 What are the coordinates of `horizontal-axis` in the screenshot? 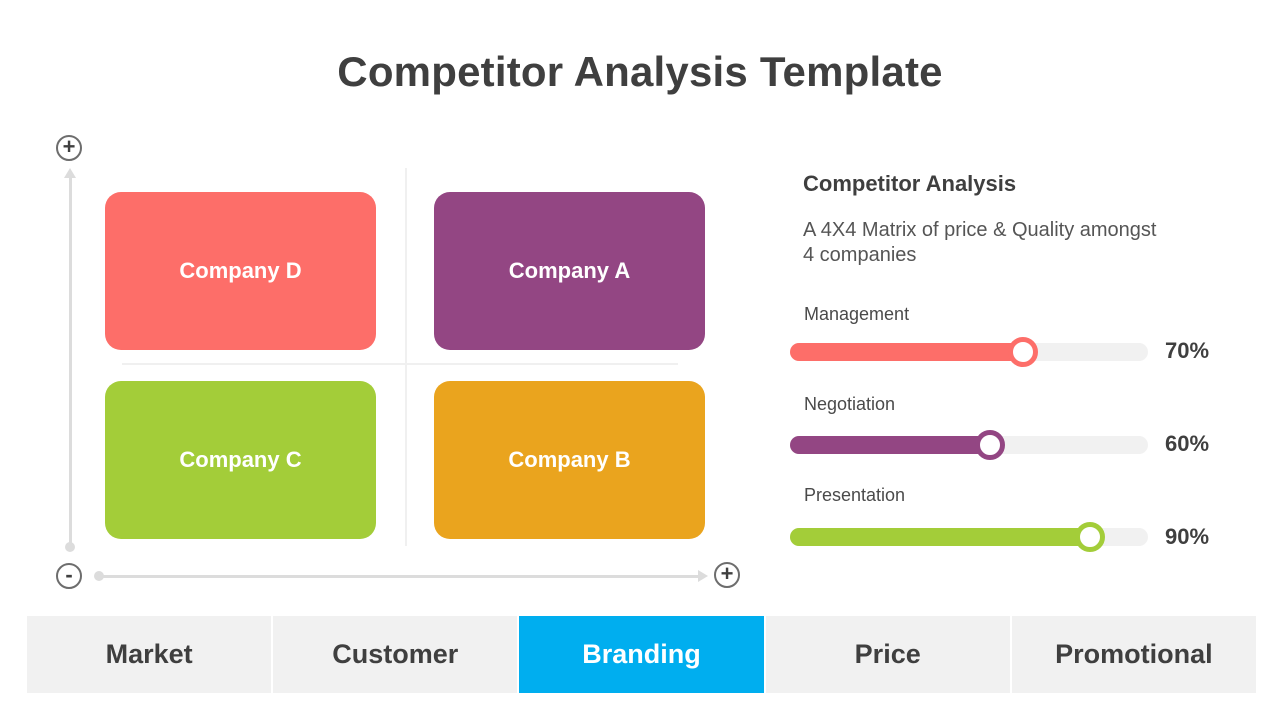 It's located at (399, 576).